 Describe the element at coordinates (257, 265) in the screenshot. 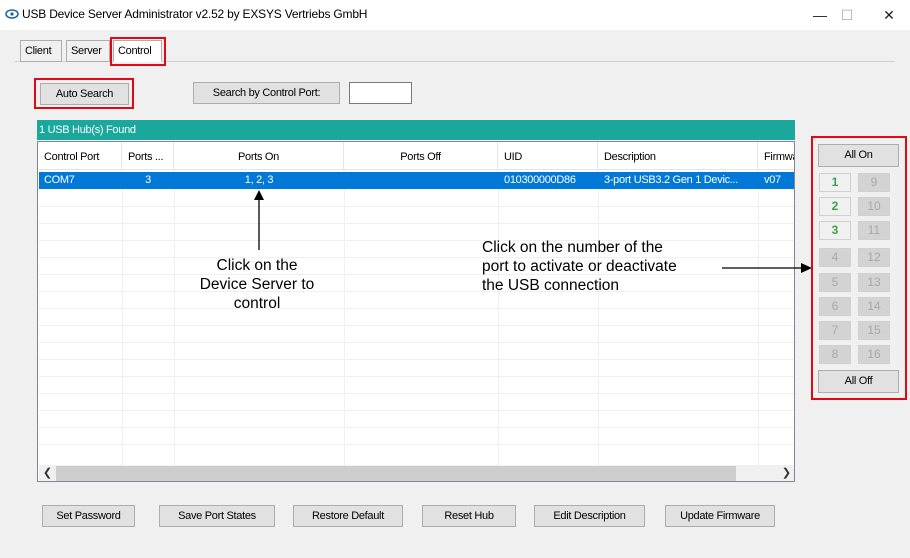

I see `annotation-line: Click on the` at that location.